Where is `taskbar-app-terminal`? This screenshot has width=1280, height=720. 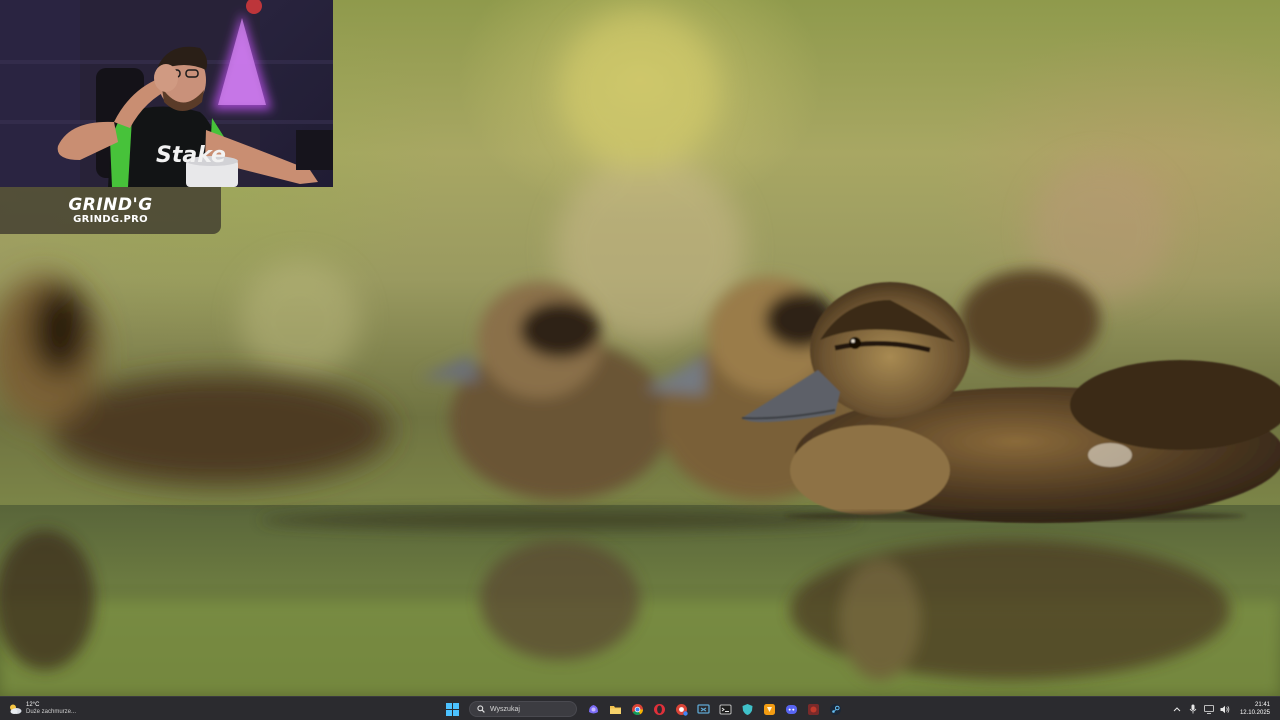
taskbar-app-terminal is located at coordinates (725, 709).